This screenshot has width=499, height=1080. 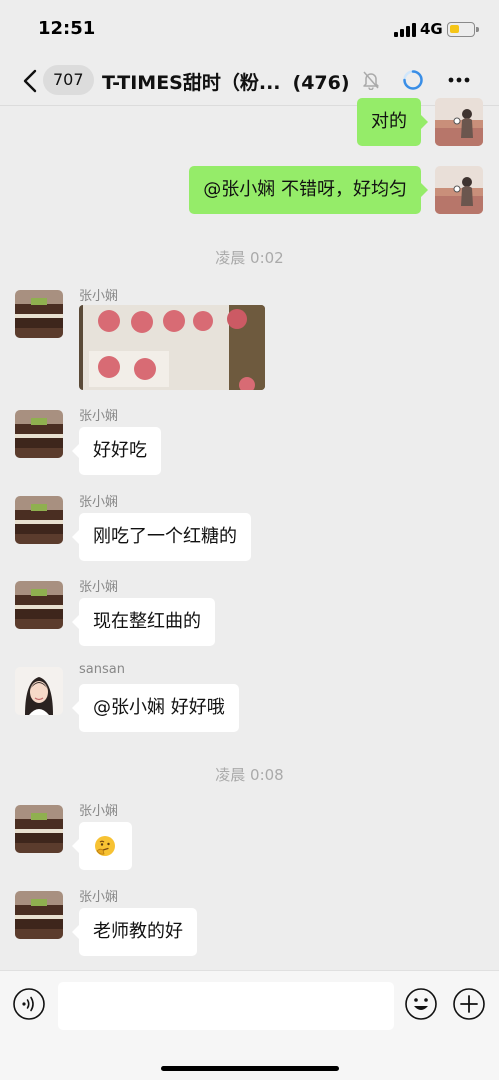 I want to click on message-image, so click(x=172, y=347).